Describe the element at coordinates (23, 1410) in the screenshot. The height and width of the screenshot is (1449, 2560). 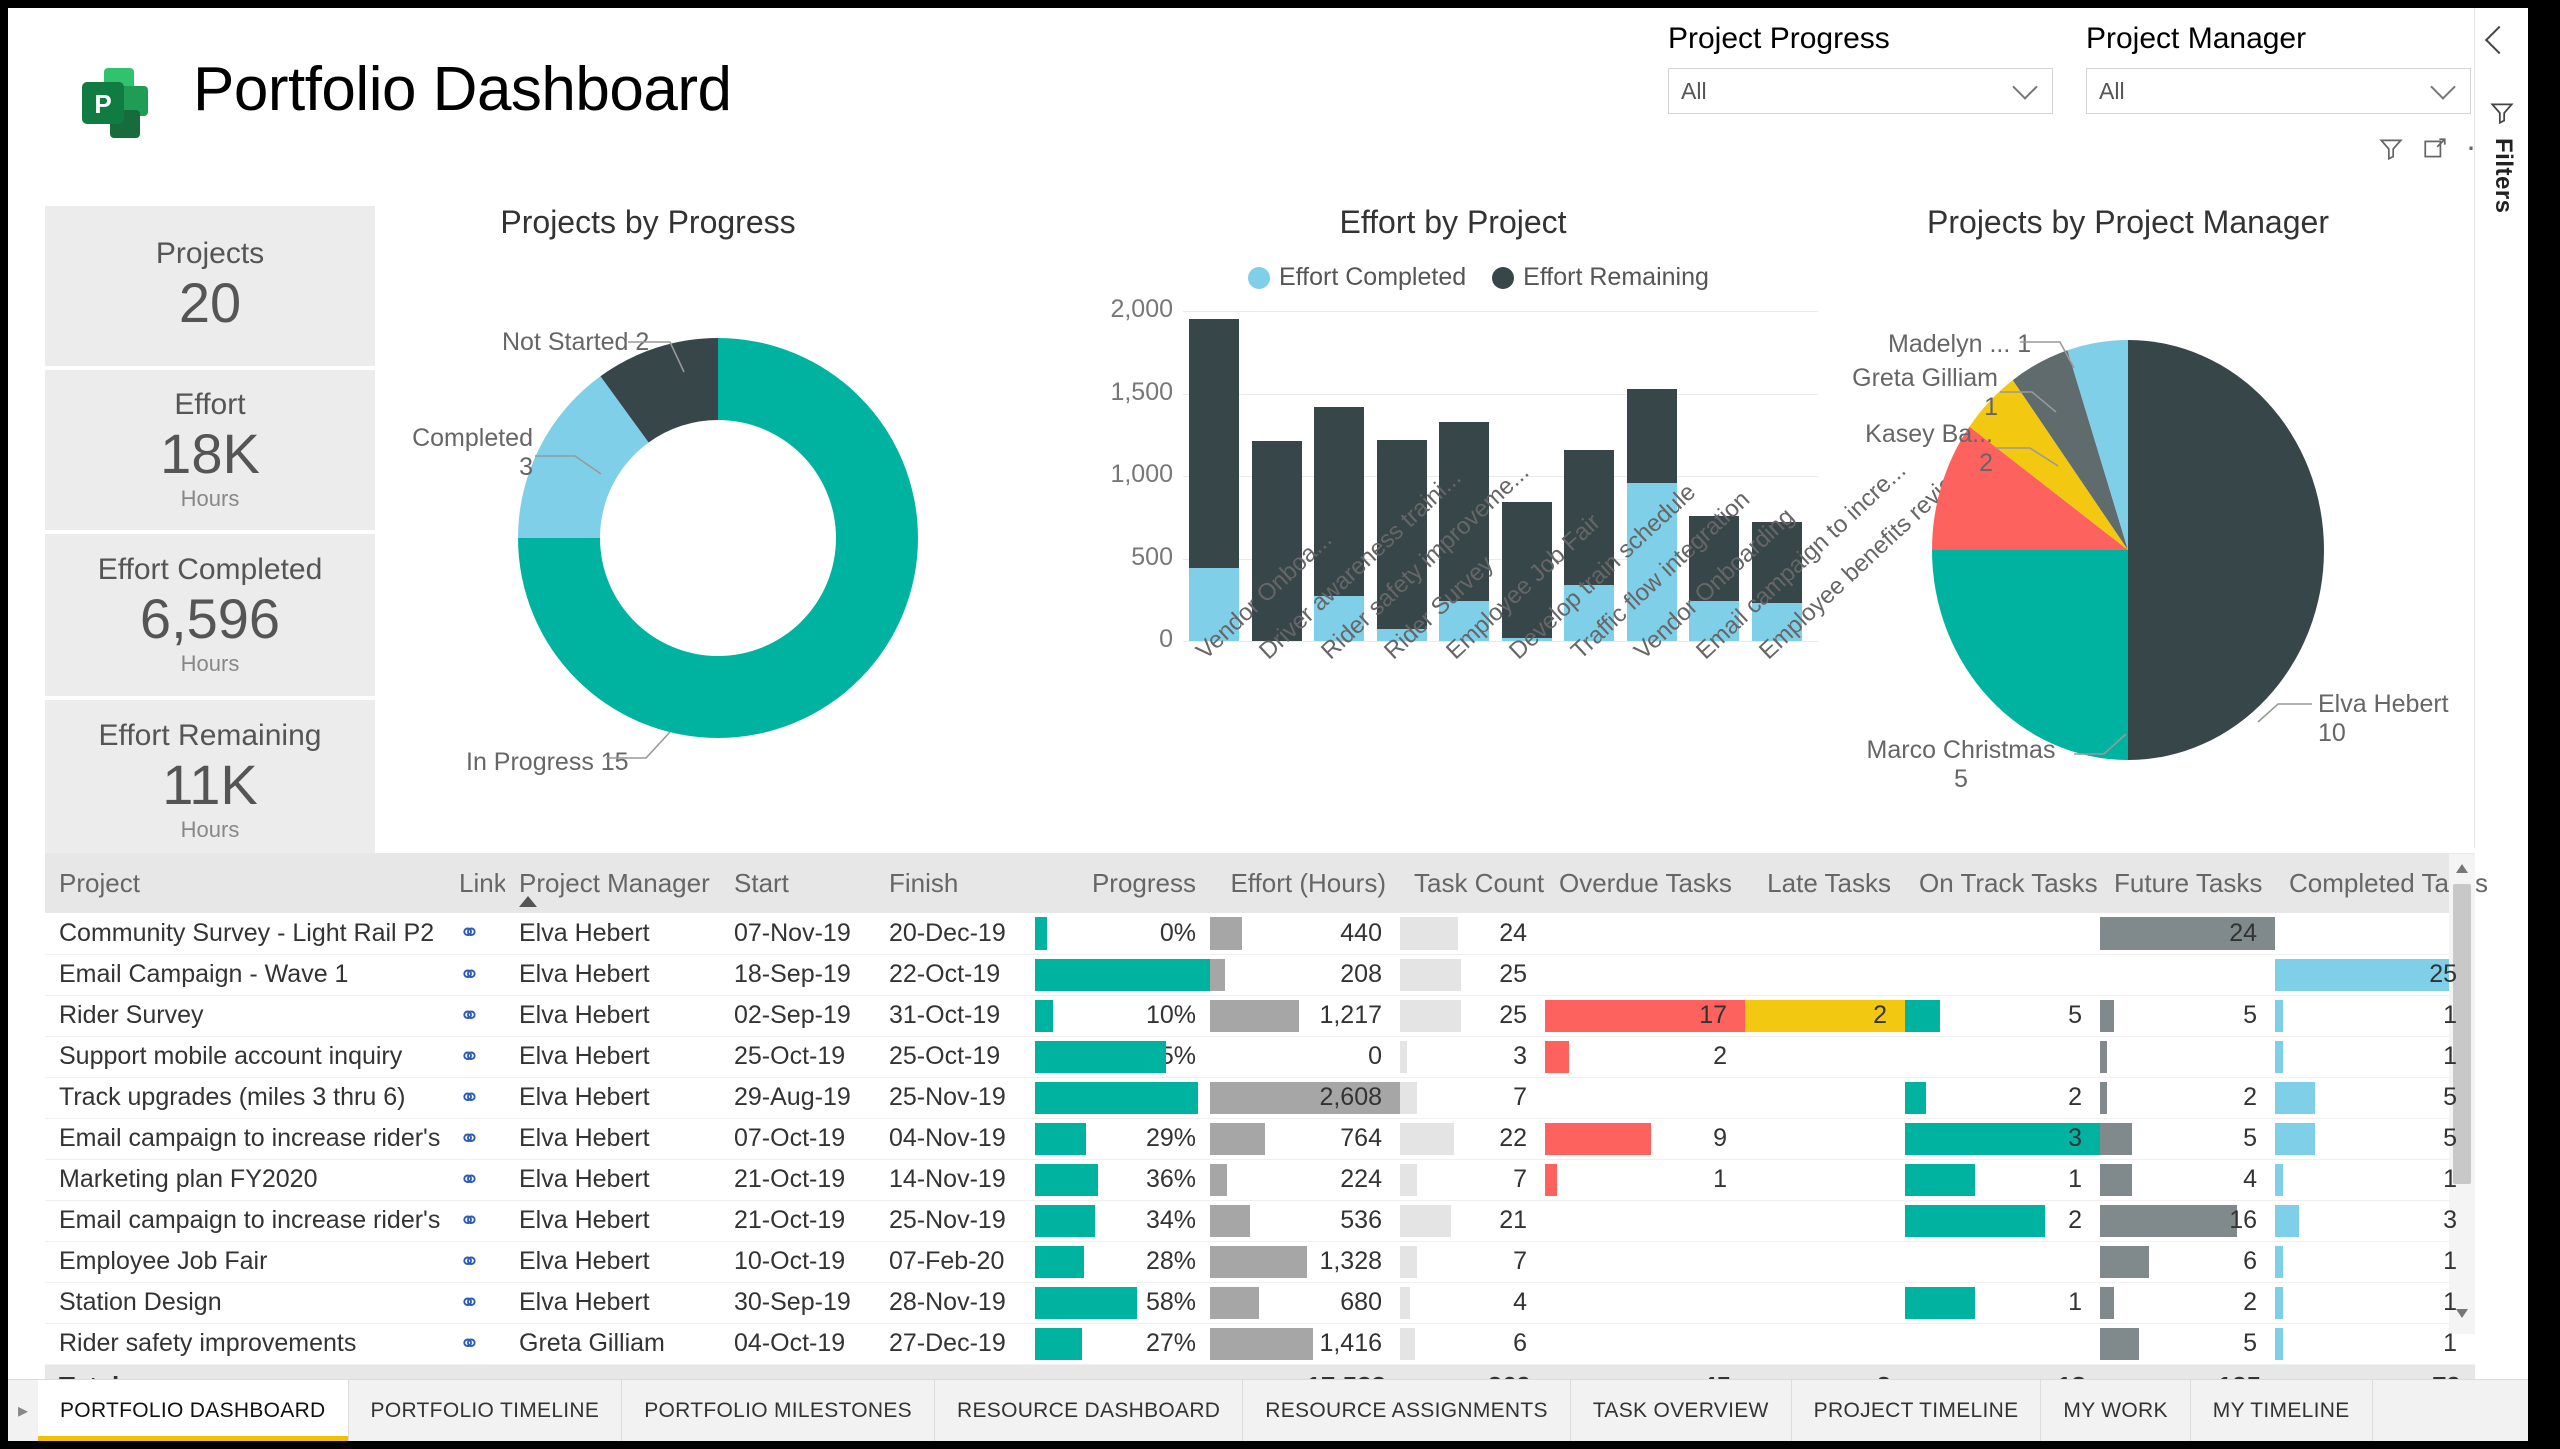
I see `tab-scroll-left-icon: ▸` at that location.